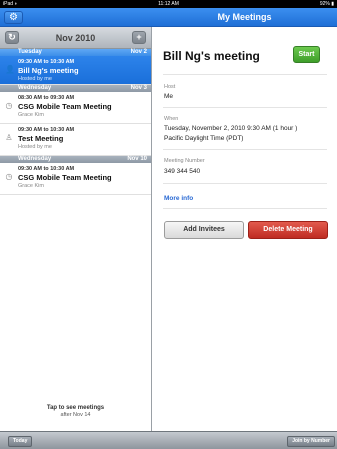 The height and width of the screenshot is (449, 337). Describe the element at coordinates (326, 4) in the screenshot. I see `battery-indicator: 92% ▮` at that location.